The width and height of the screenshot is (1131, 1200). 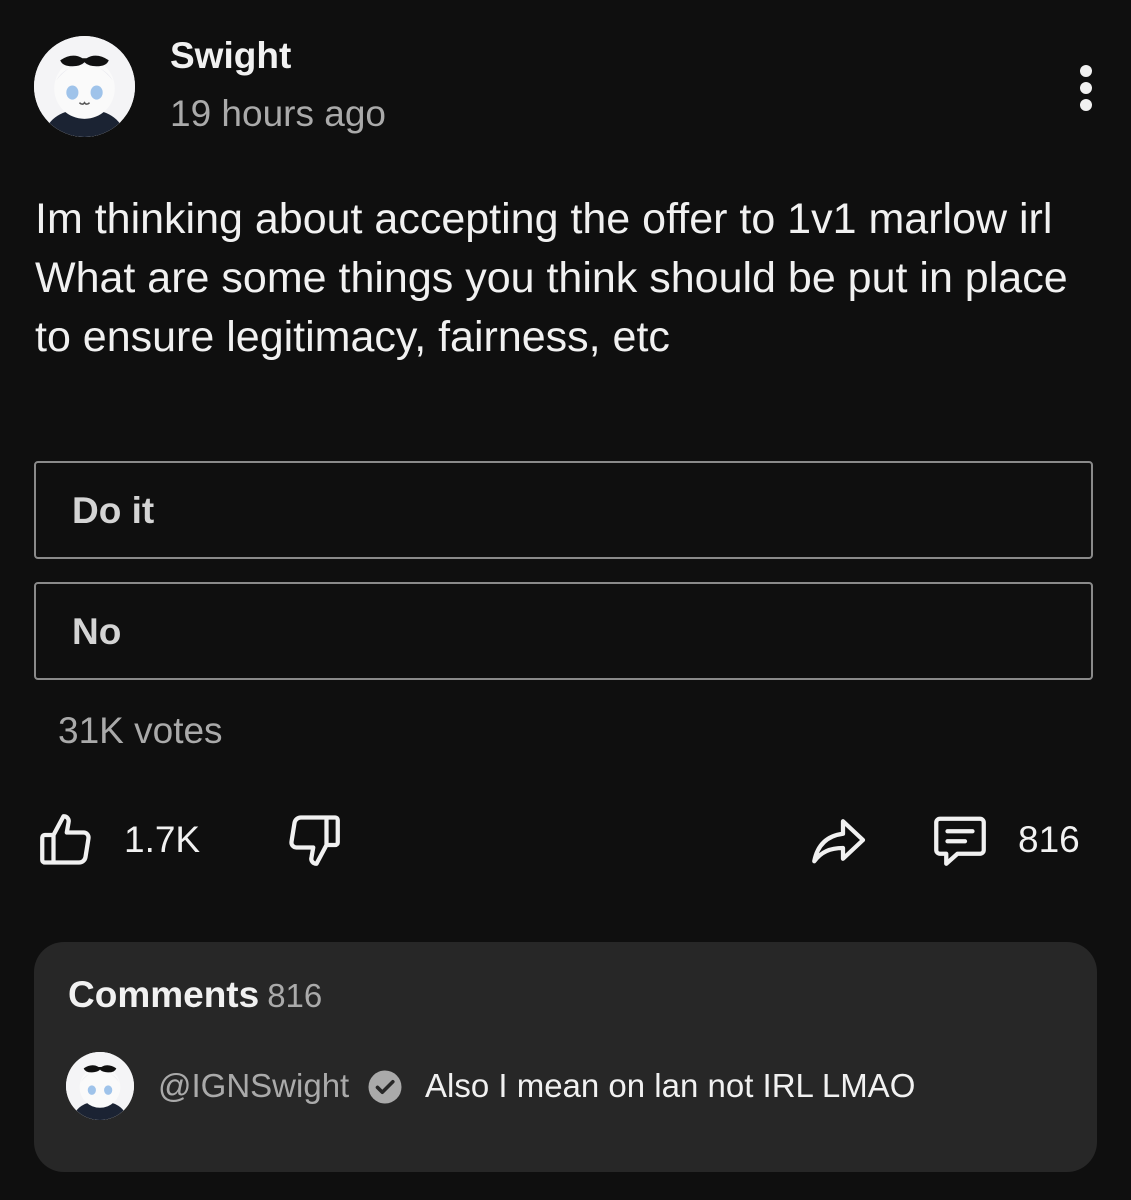 What do you see at coordinates (162, 839) in the screenshot?
I see `like-count: 1.7K` at bounding box center [162, 839].